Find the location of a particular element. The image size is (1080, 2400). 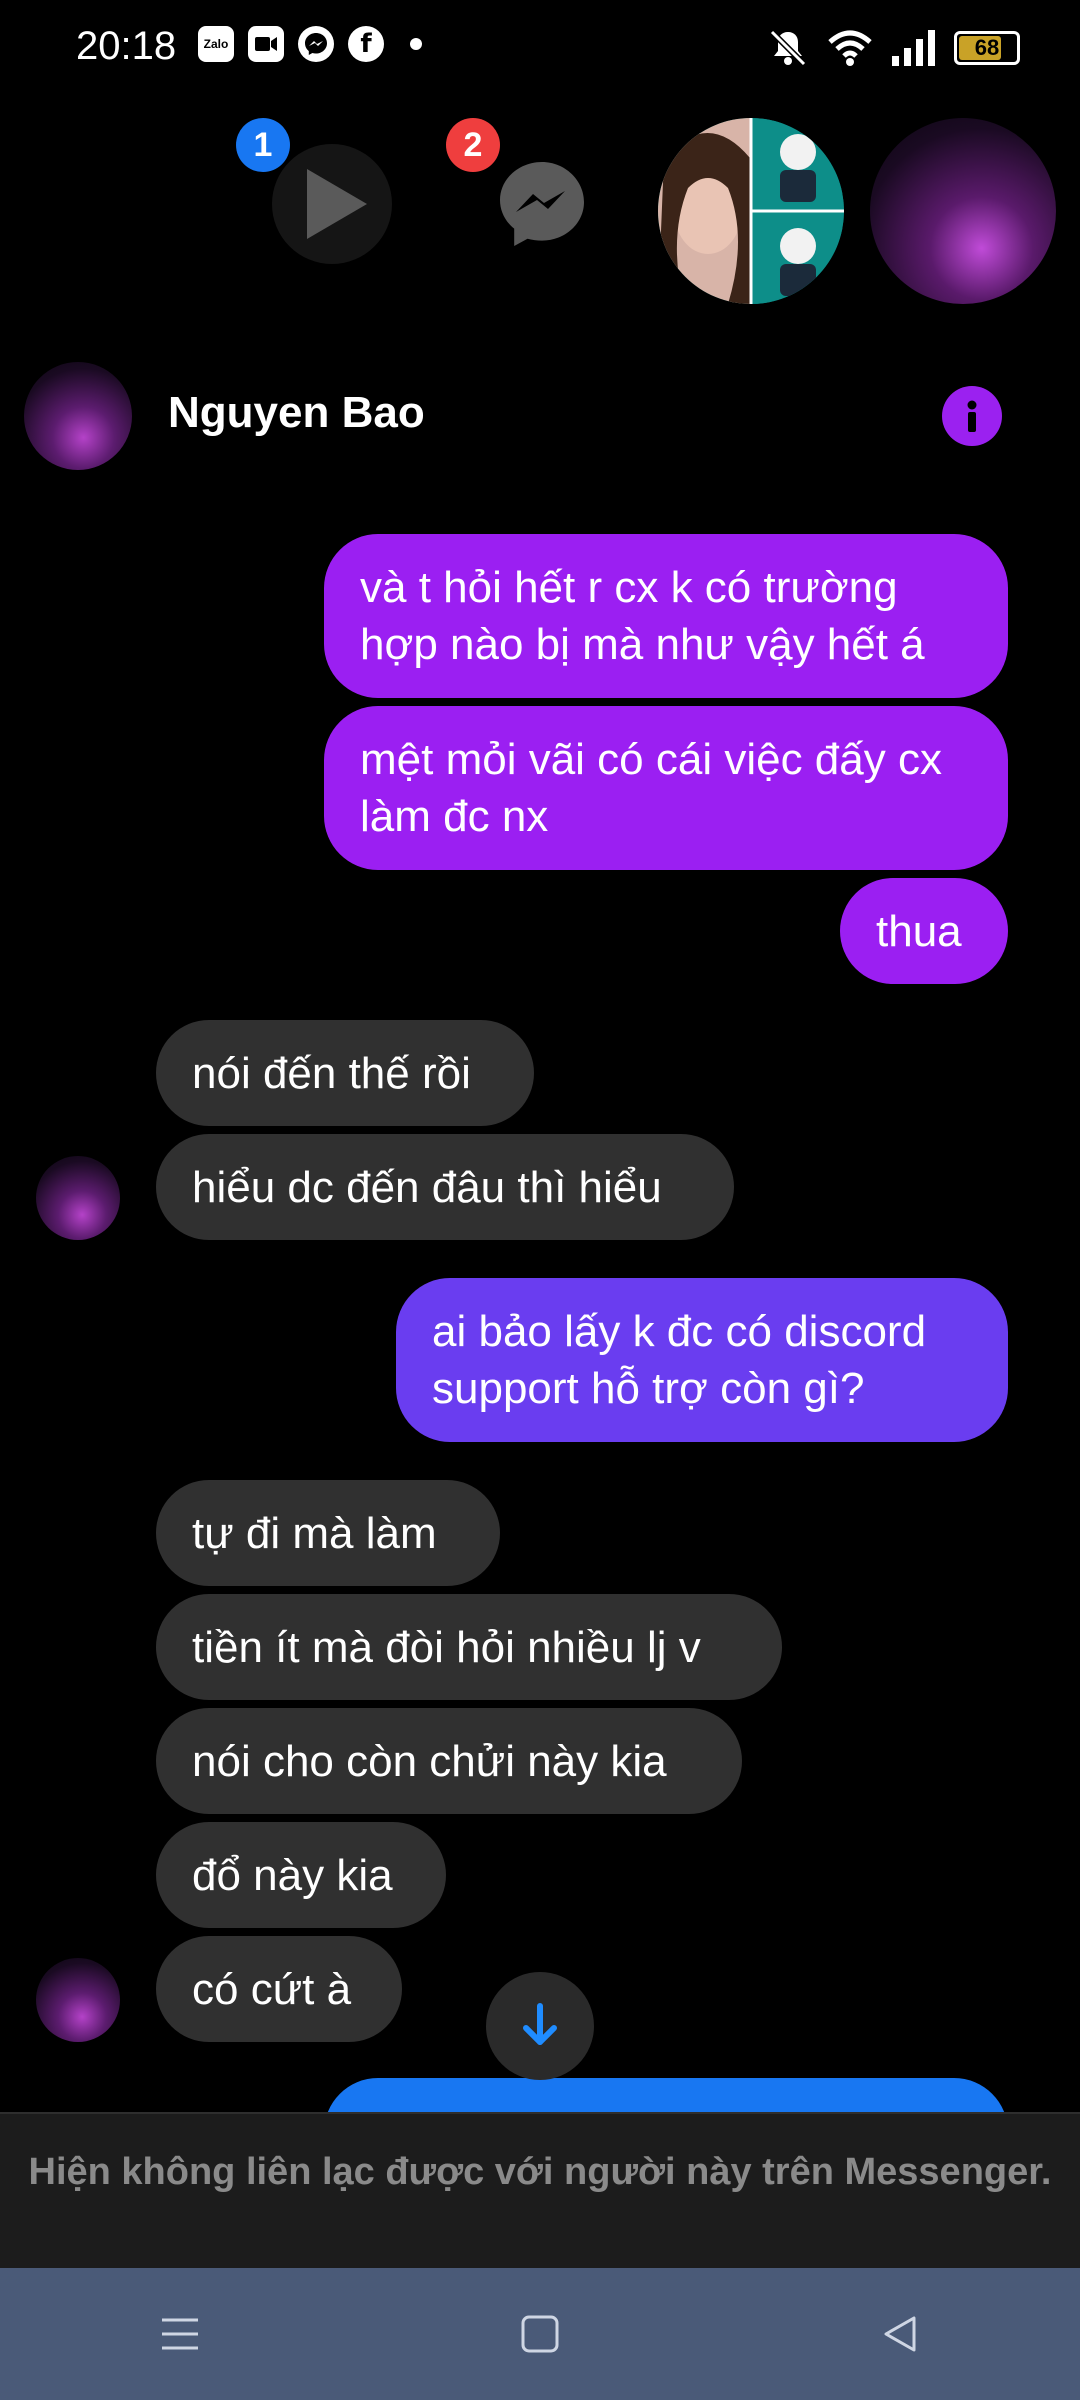

video-bubble-button is located at coordinates (332, 204).